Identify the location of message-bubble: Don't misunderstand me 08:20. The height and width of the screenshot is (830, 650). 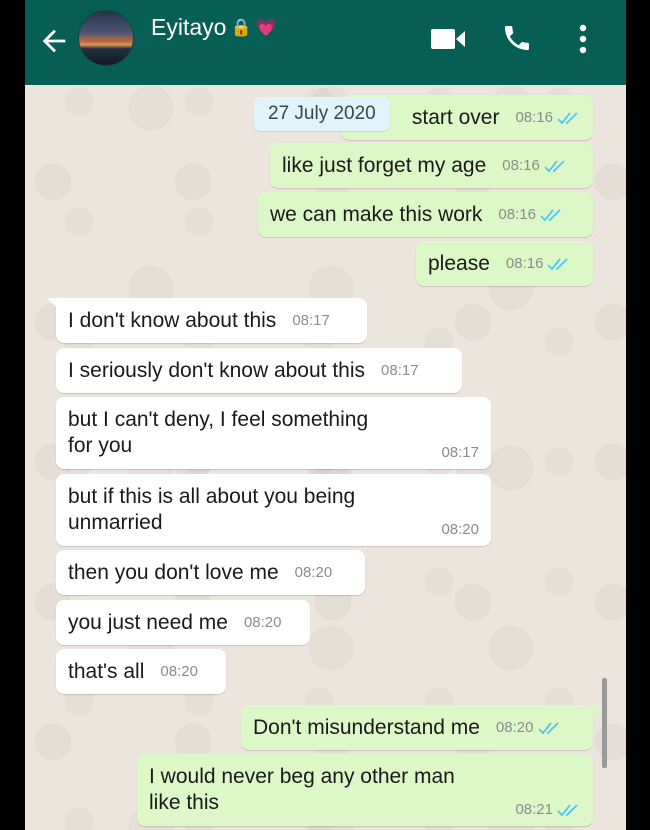
(417, 727).